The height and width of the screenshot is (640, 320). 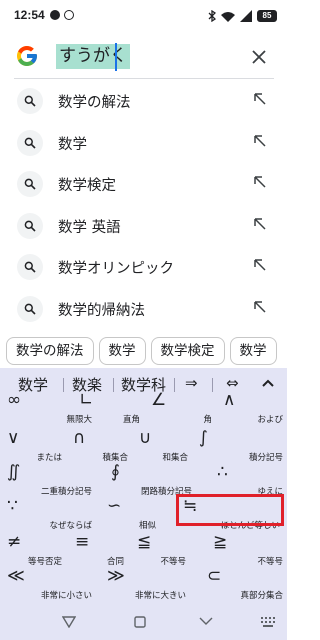 I want to click on suggestion-chips: 数学の解法 数学 数学検定 数学, so click(x=141, y=351).